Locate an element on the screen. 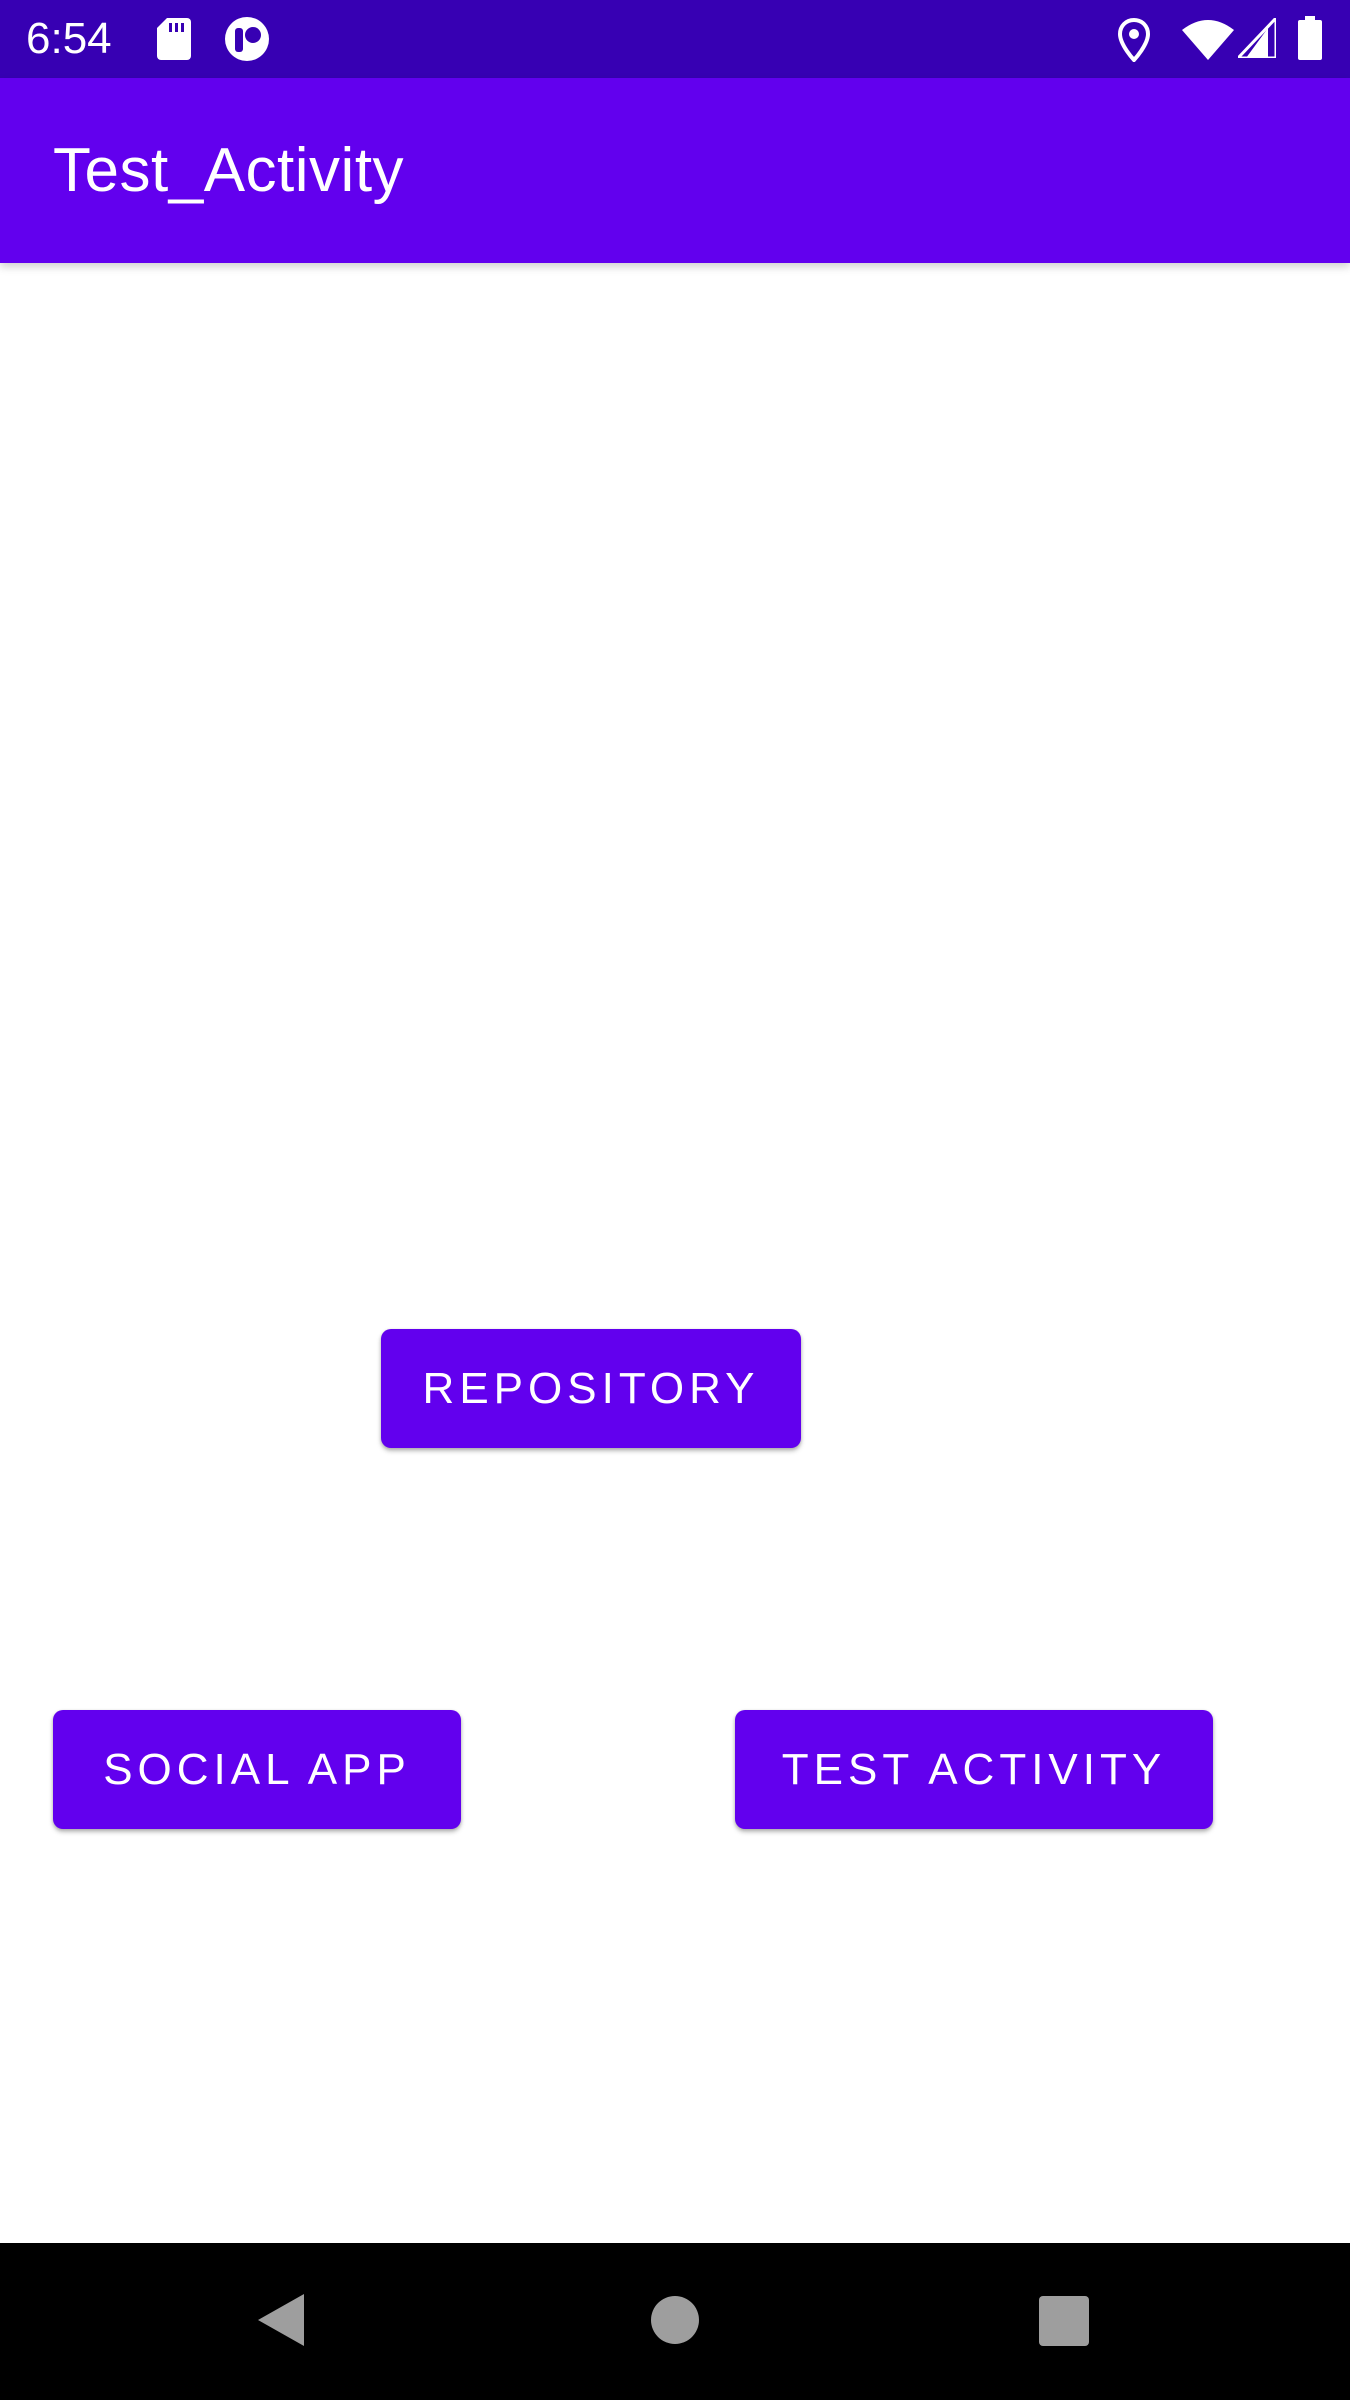 The image size is (1350, 2400). repository-button: REPOSITORY is located at coordinates (591, 1388).